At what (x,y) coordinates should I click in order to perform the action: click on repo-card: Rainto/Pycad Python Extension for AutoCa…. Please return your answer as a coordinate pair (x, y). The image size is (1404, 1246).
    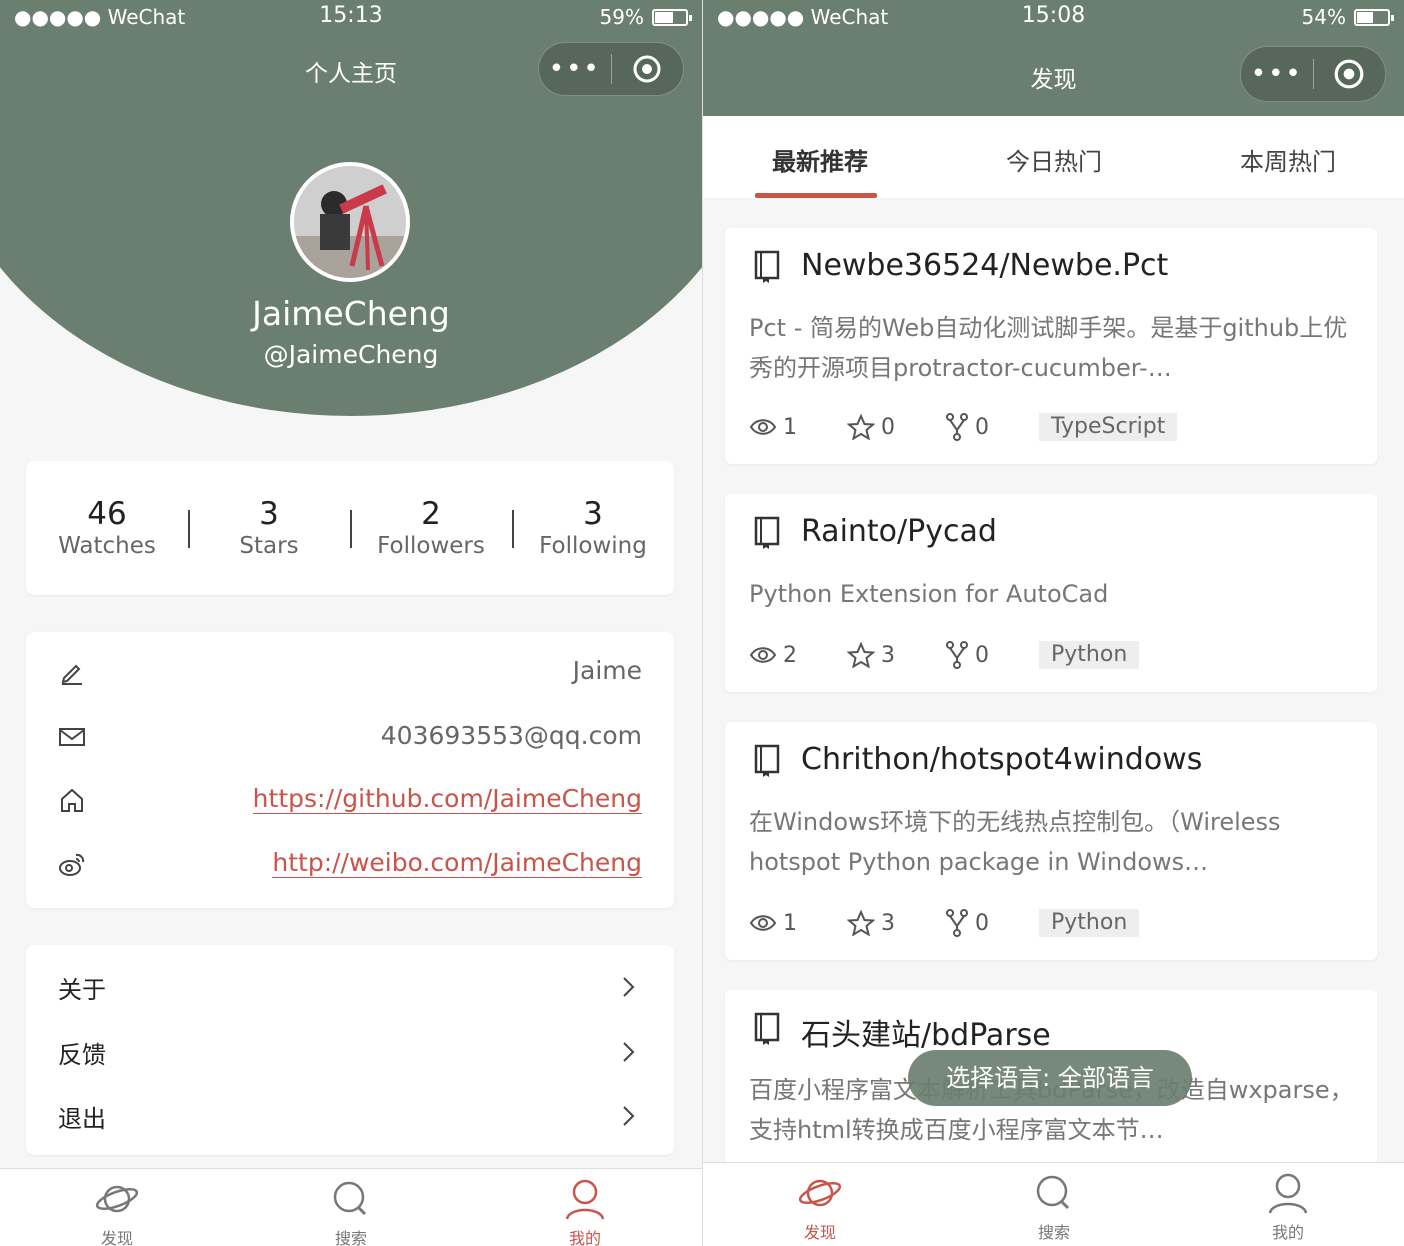
    Looking at the image, I should click on (1051, 593).